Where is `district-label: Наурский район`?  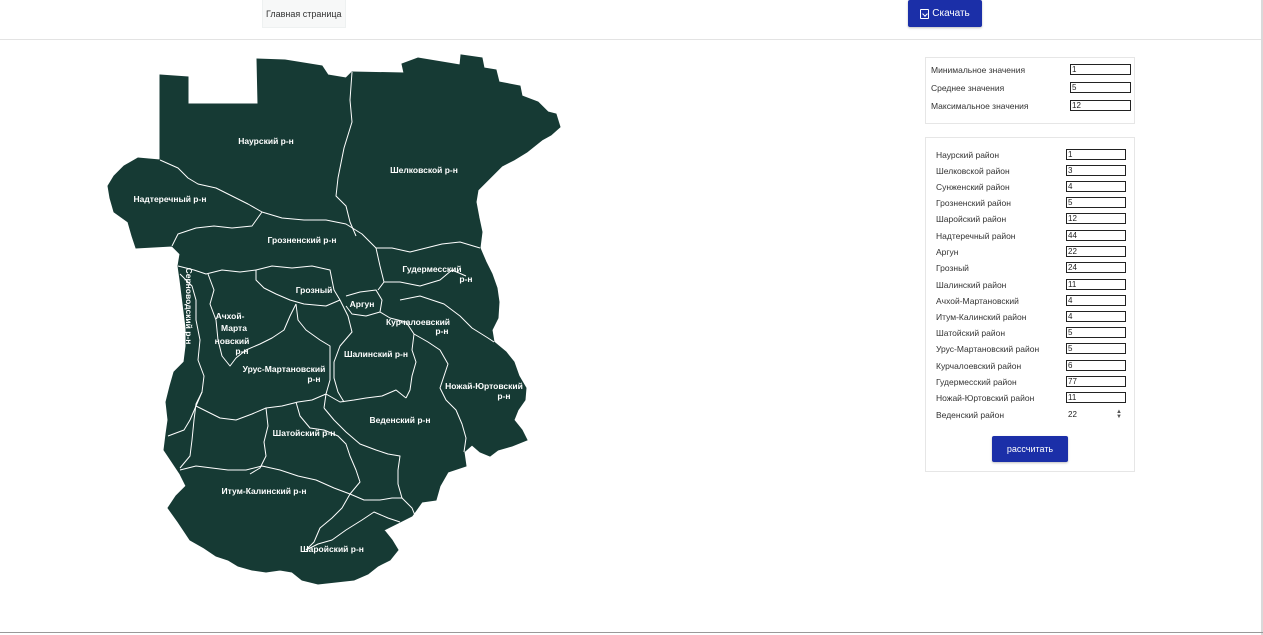 district-label: Наурский район is located at coordinates (968, 155).